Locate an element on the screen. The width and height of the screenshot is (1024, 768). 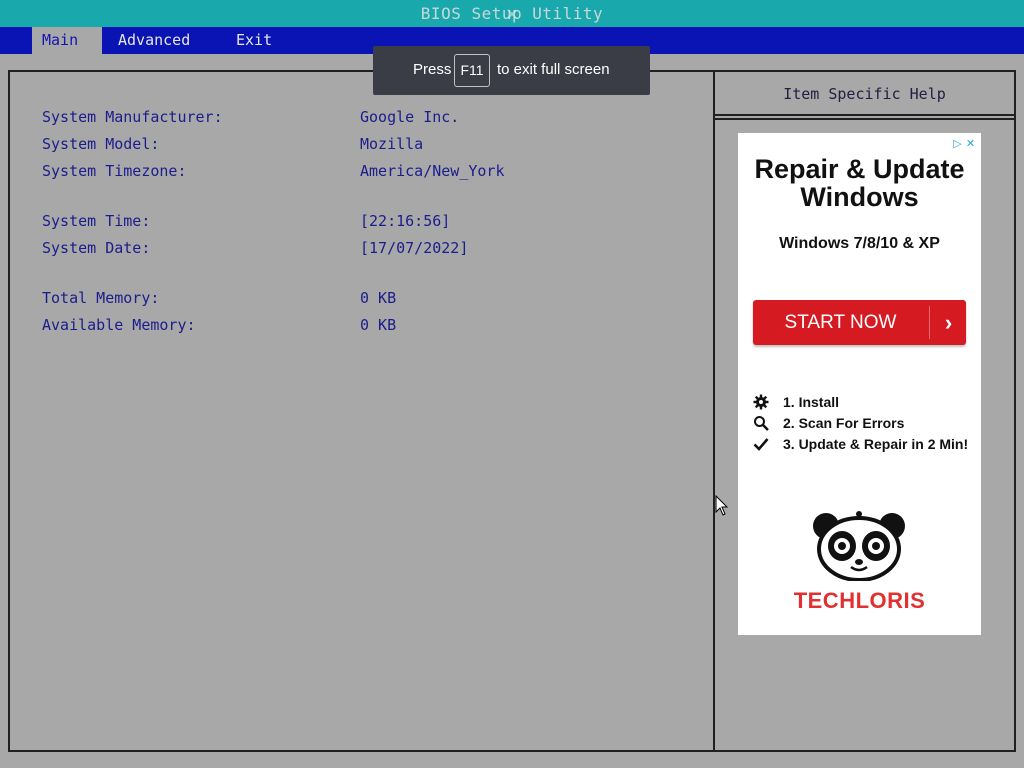
fullscreen-toast: Press F11 to exit full screen is located at coordinates (511, 70).